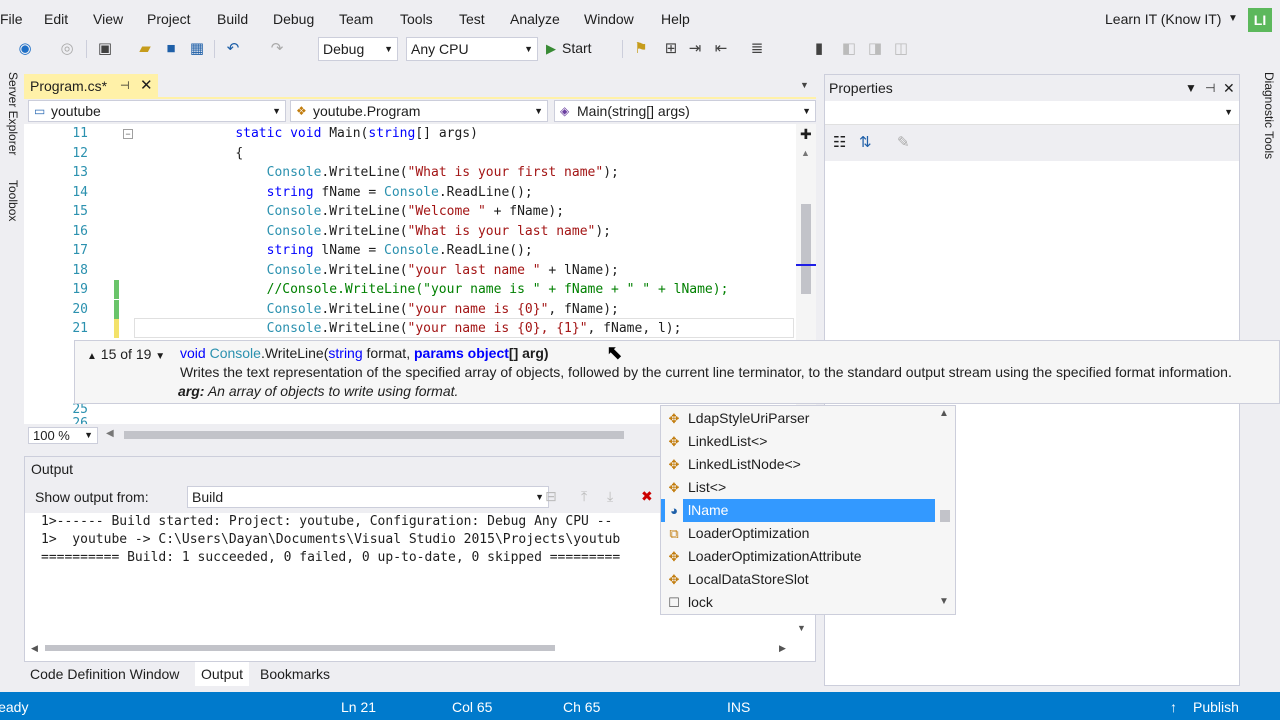  What do you see at coordinates (798, 418) in the screenshot?
I see `completion-item: ✥ LdapStyleUriParser` at bounding box center [798, 418].